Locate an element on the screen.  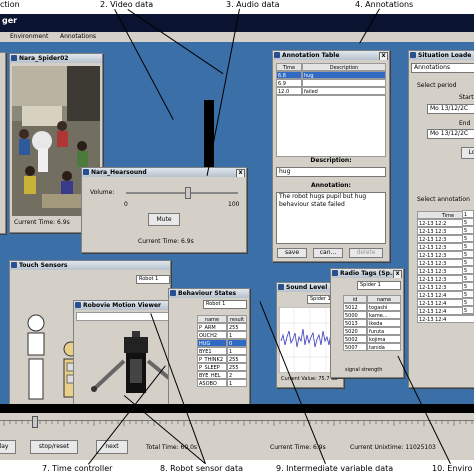
touch-robot-dropdown: Robot 1 is located at coordinates (153, 279).